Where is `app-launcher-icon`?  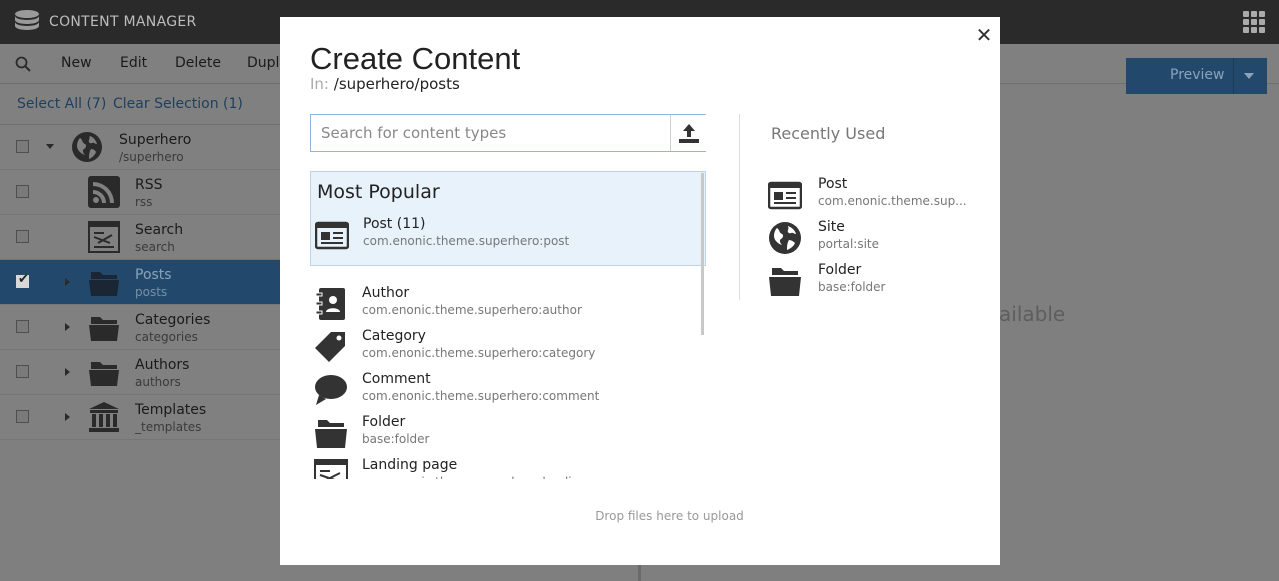 app-launcher-icon is located at coordinates (1254, 22).